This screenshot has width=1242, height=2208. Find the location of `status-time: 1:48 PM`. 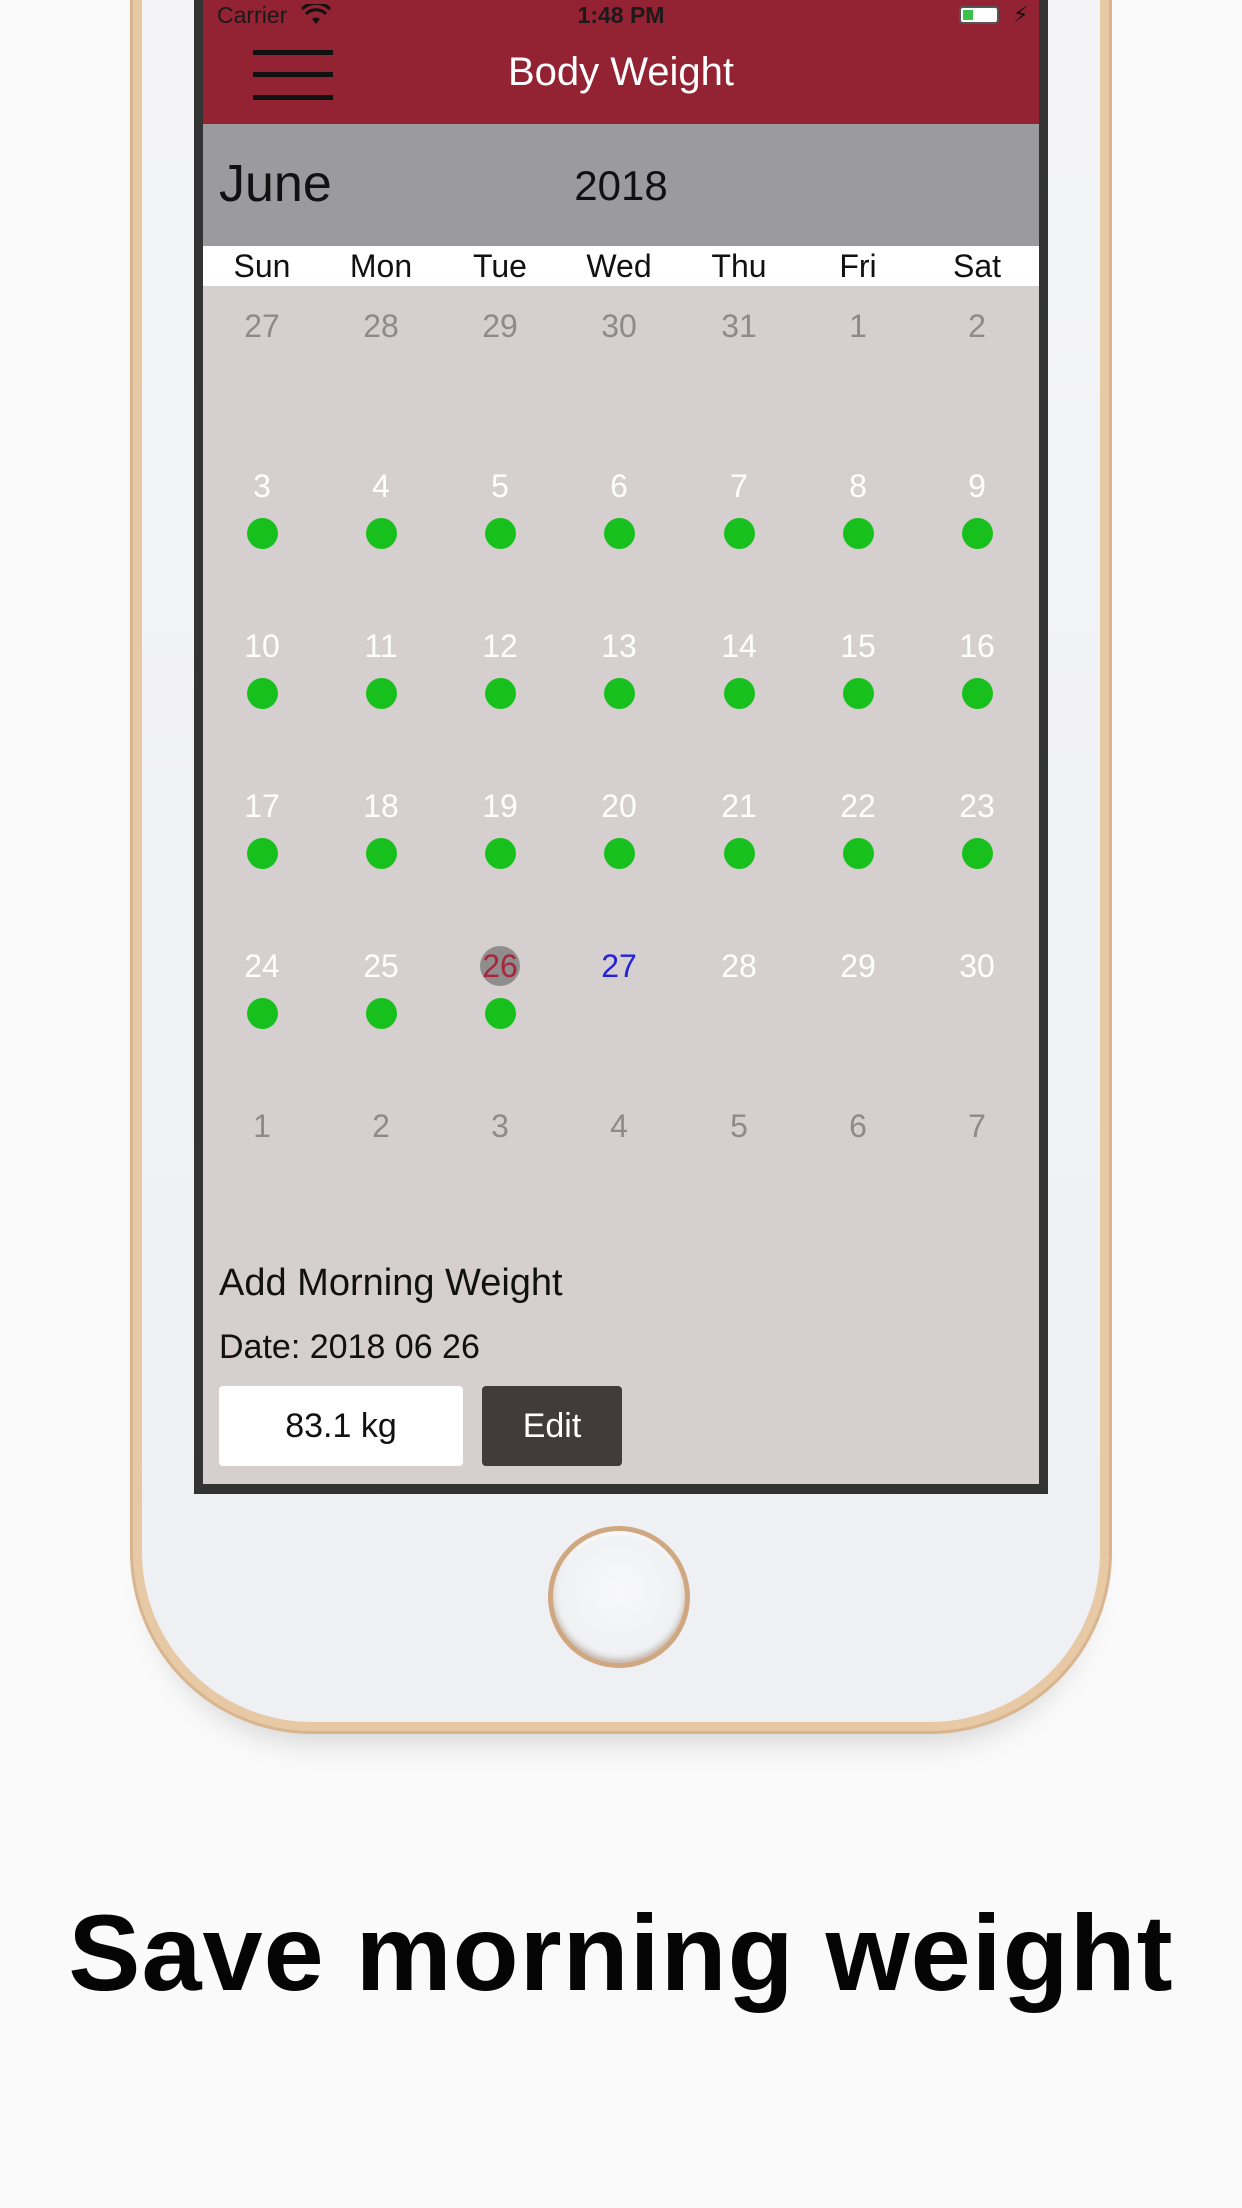

status-time: 1:48 PM is located at coordinates (621, 15).